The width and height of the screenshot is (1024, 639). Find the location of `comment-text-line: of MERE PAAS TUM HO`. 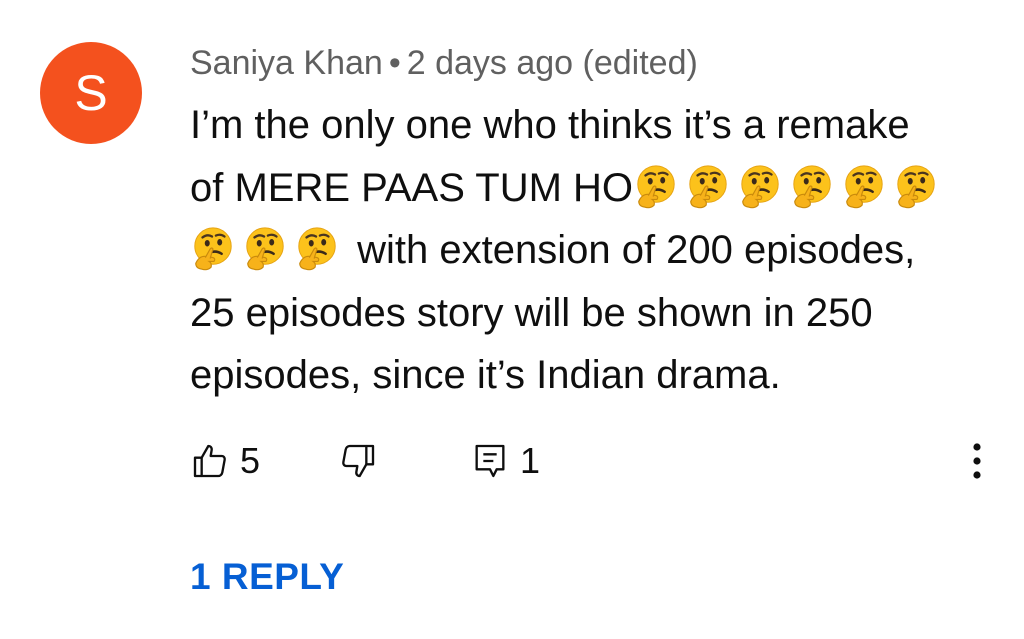

comment-text-line: of MERE PAAS TUM HO is located at coordinates (590, 188).